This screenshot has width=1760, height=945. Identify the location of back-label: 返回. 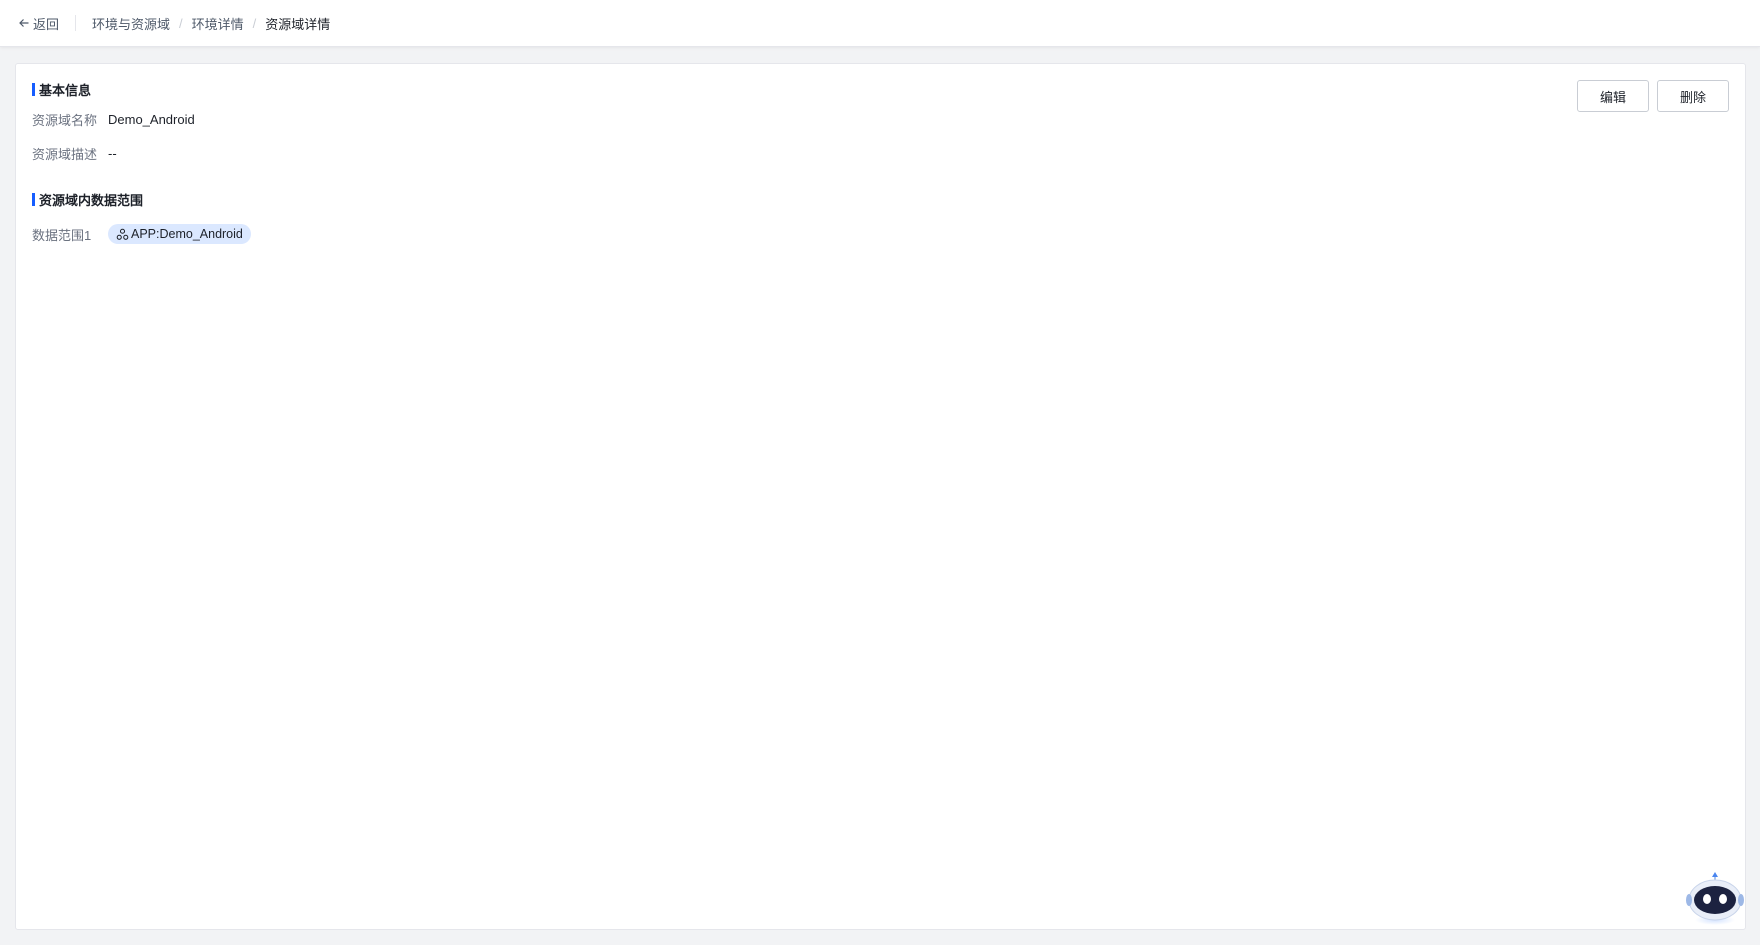
(46, 24).